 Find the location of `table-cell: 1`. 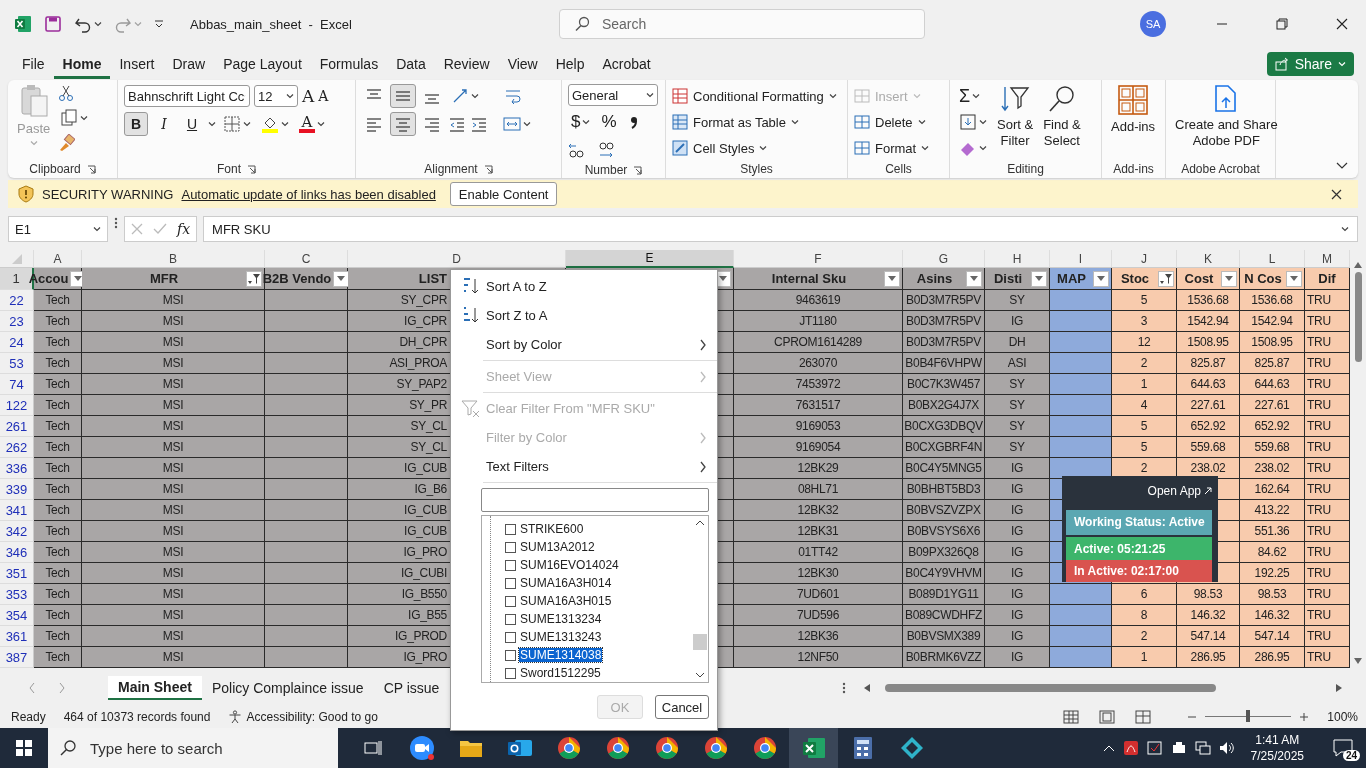

table-cell: 1 is located at coordinates (1144, 657).